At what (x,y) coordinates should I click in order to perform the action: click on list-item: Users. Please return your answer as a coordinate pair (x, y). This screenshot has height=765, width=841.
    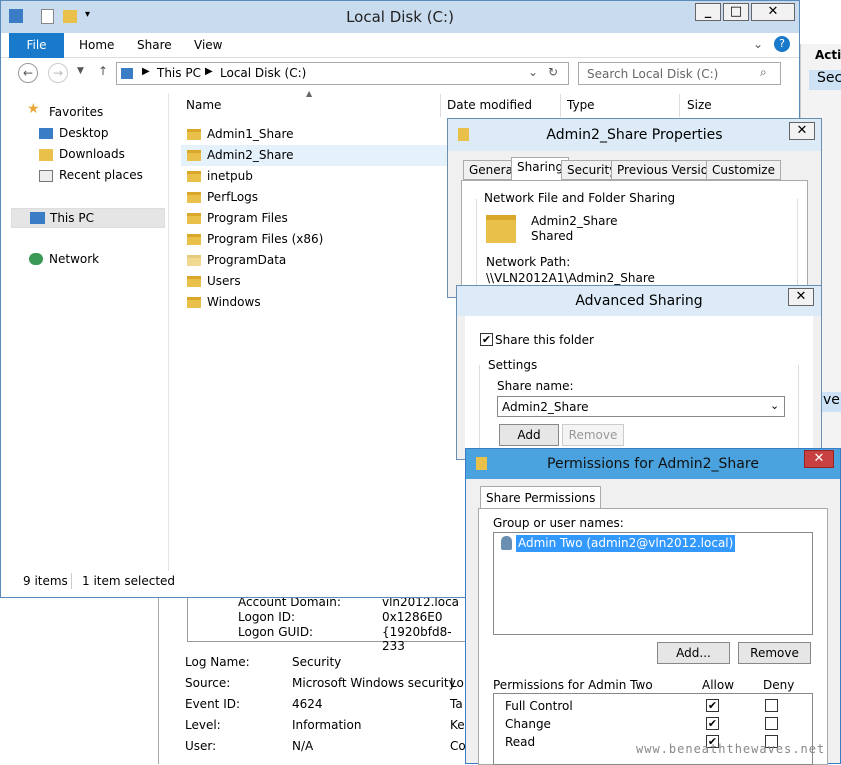
    Looking at the image, I should click on (316, 281).